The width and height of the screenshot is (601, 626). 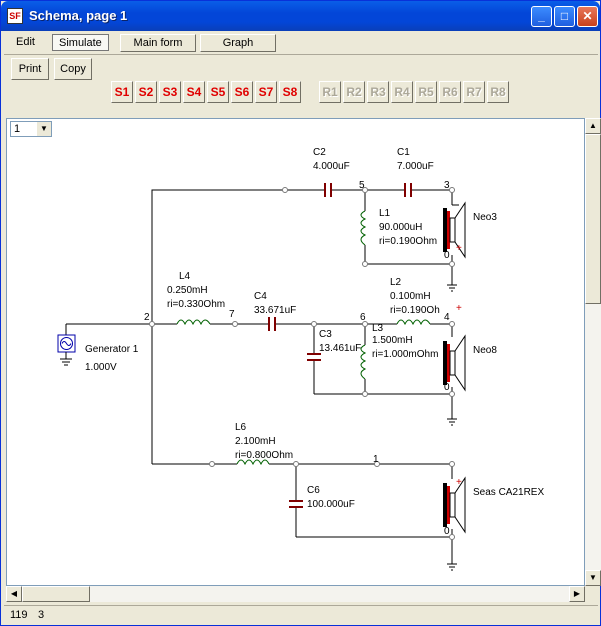 I want to click on c3-label: C3, so click(x=325, y=334).